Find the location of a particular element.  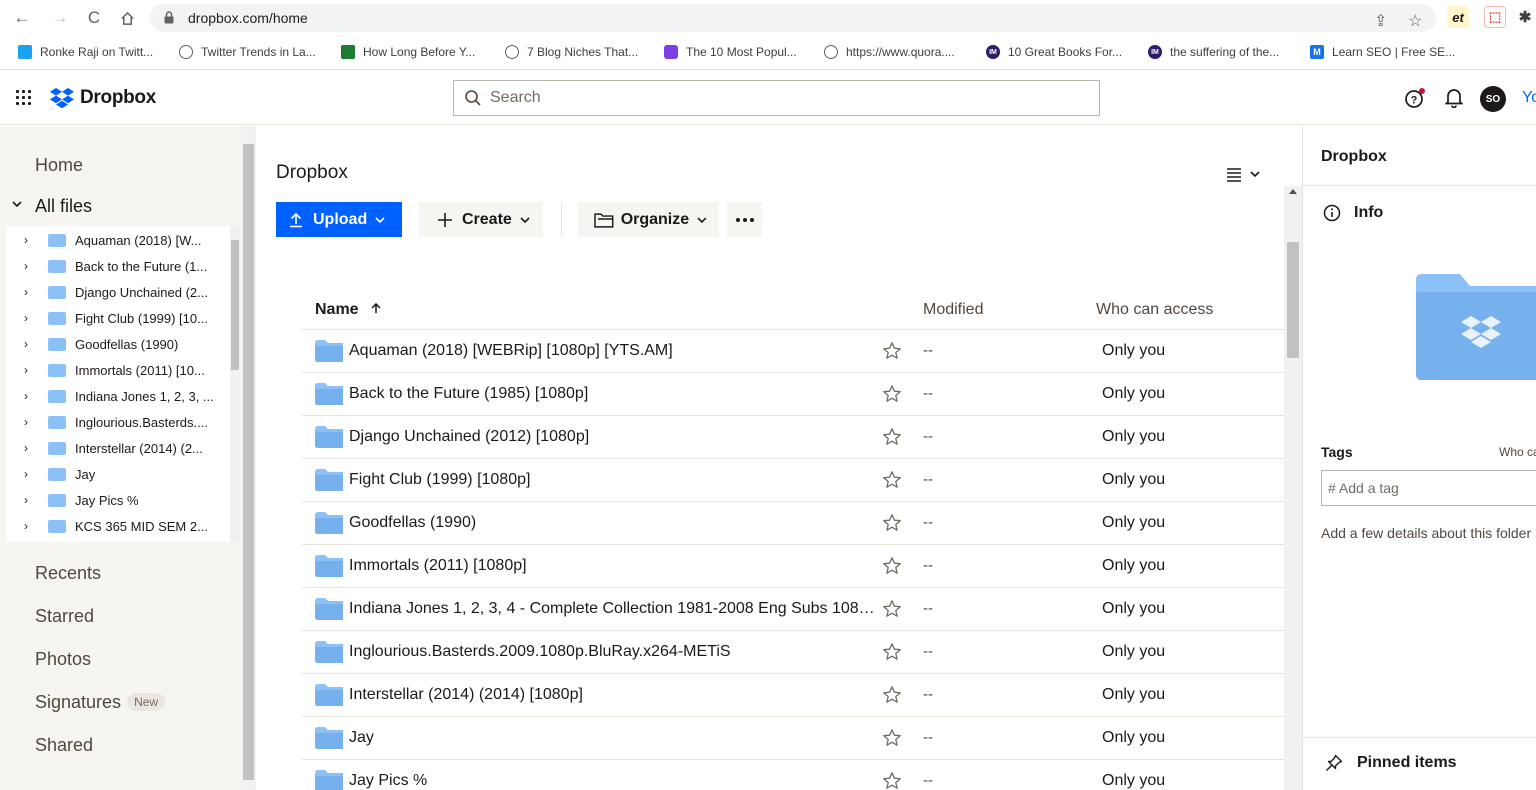

organize-button: Organize is located at coordinates (648, 219).